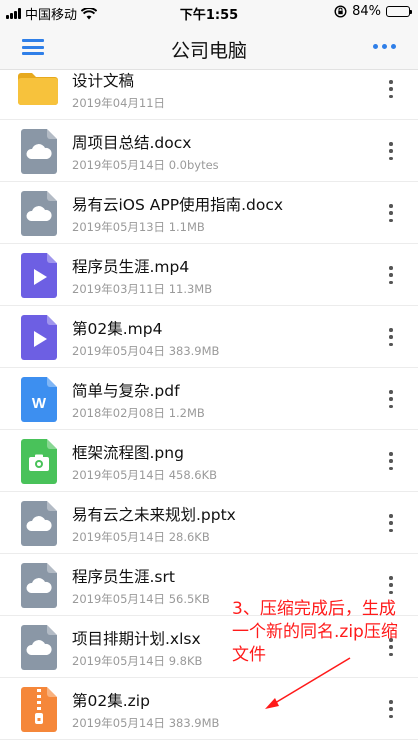  Describe the element at coordinates (209, 12) in the screenshot. I see `status-bar: 中国移动 下午1:55 84%` at that location.